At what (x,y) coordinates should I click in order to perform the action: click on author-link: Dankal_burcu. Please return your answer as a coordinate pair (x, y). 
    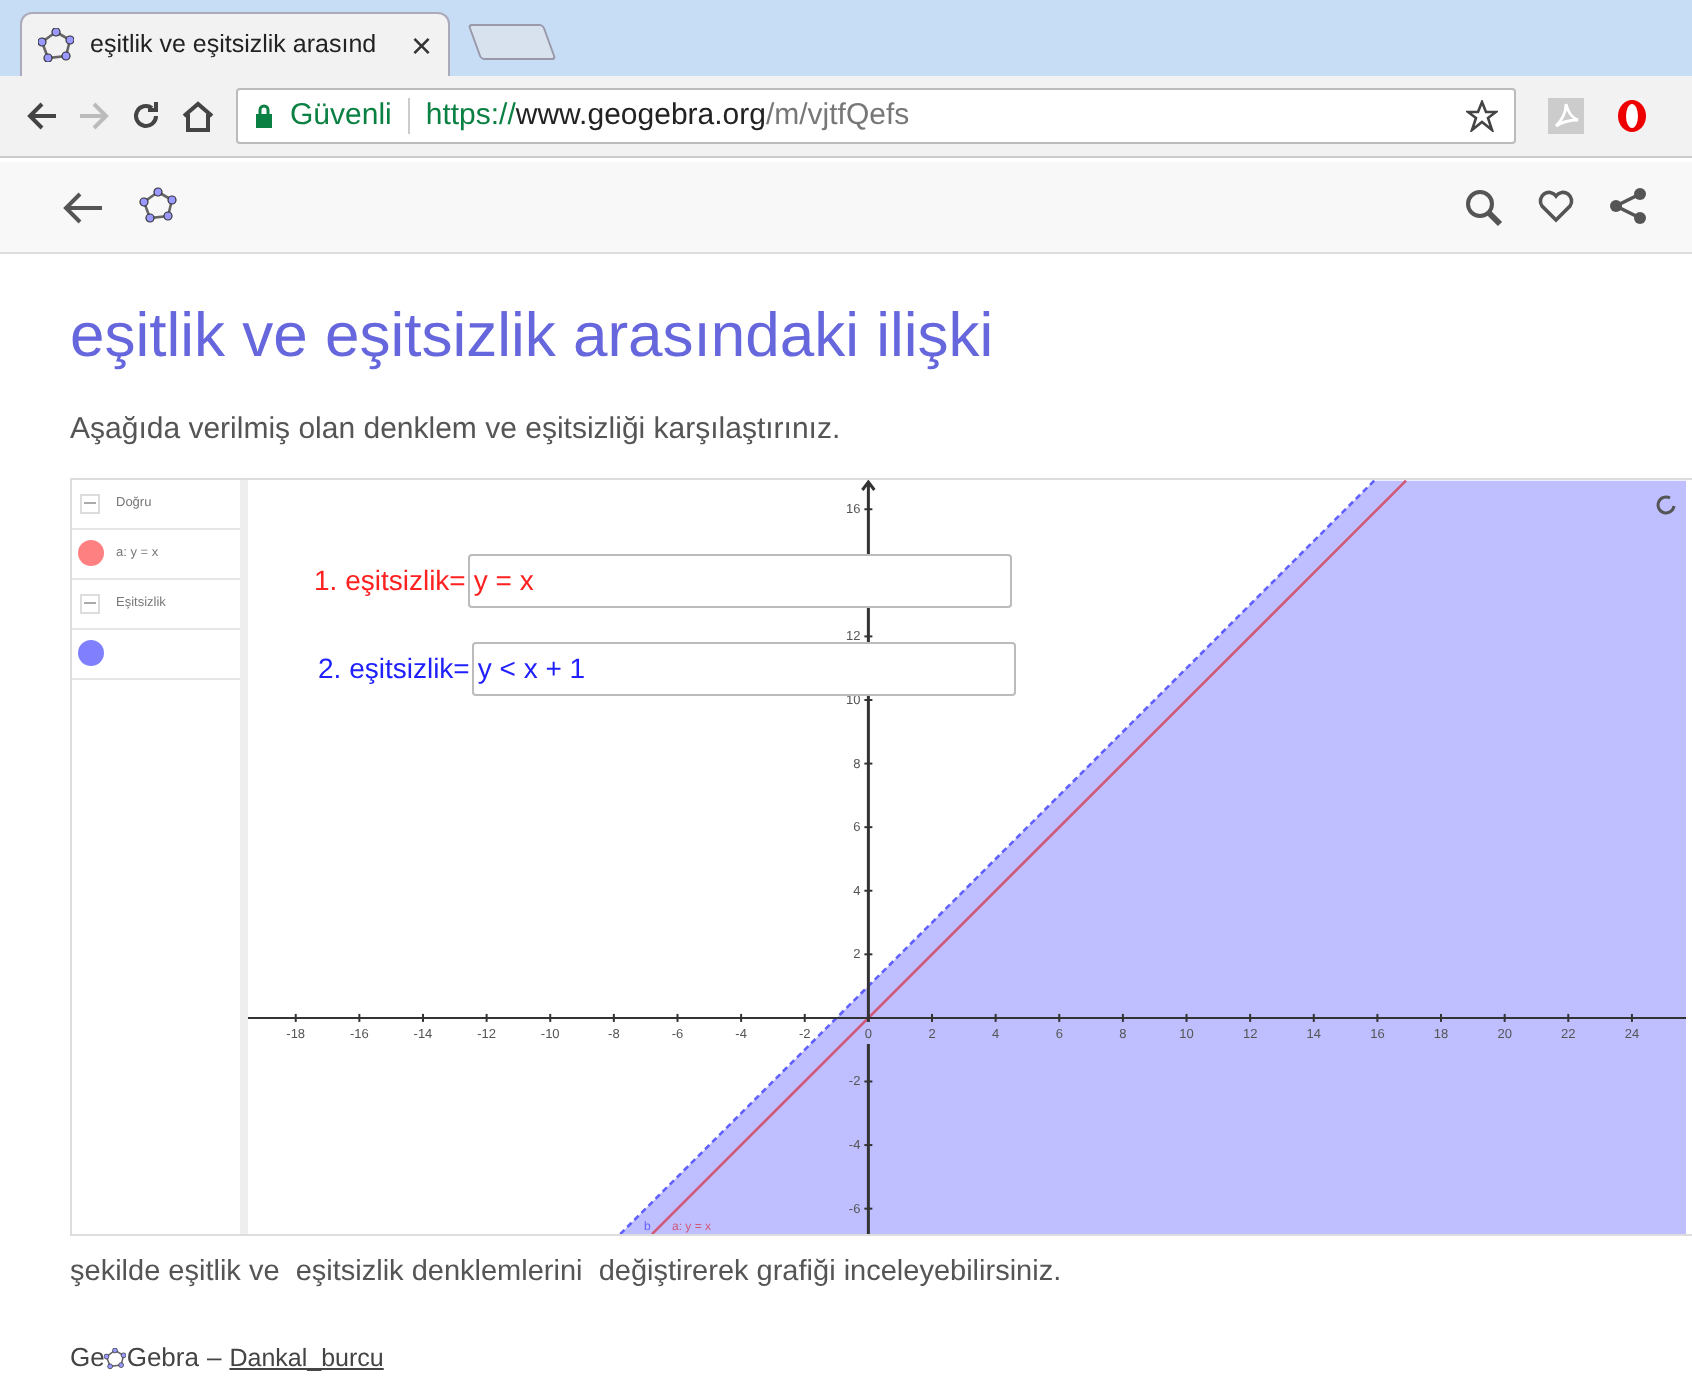
    Looking at the image, I should click on (306, 1357).